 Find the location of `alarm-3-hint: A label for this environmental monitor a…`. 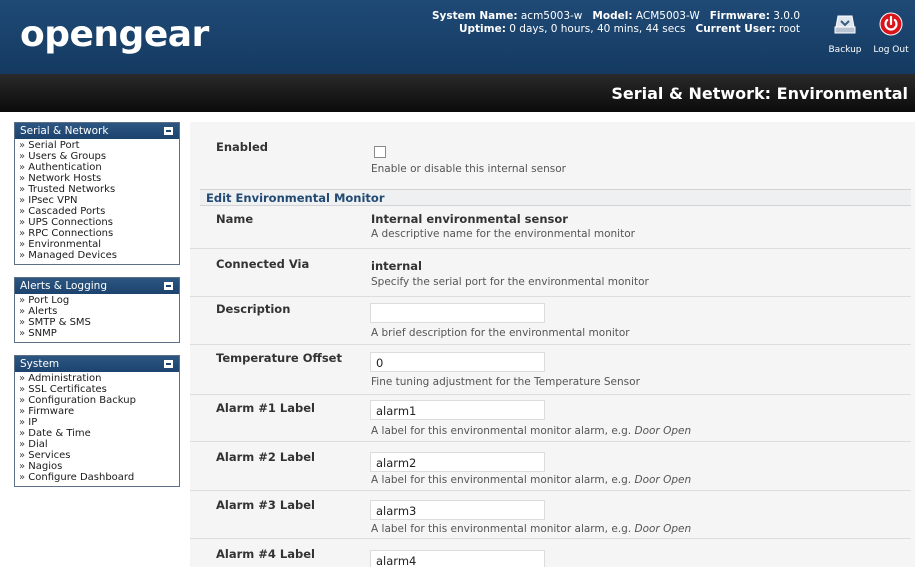

alarm-3-hint: A label for this environmental monitor a… is located at coordinates (531, 529).